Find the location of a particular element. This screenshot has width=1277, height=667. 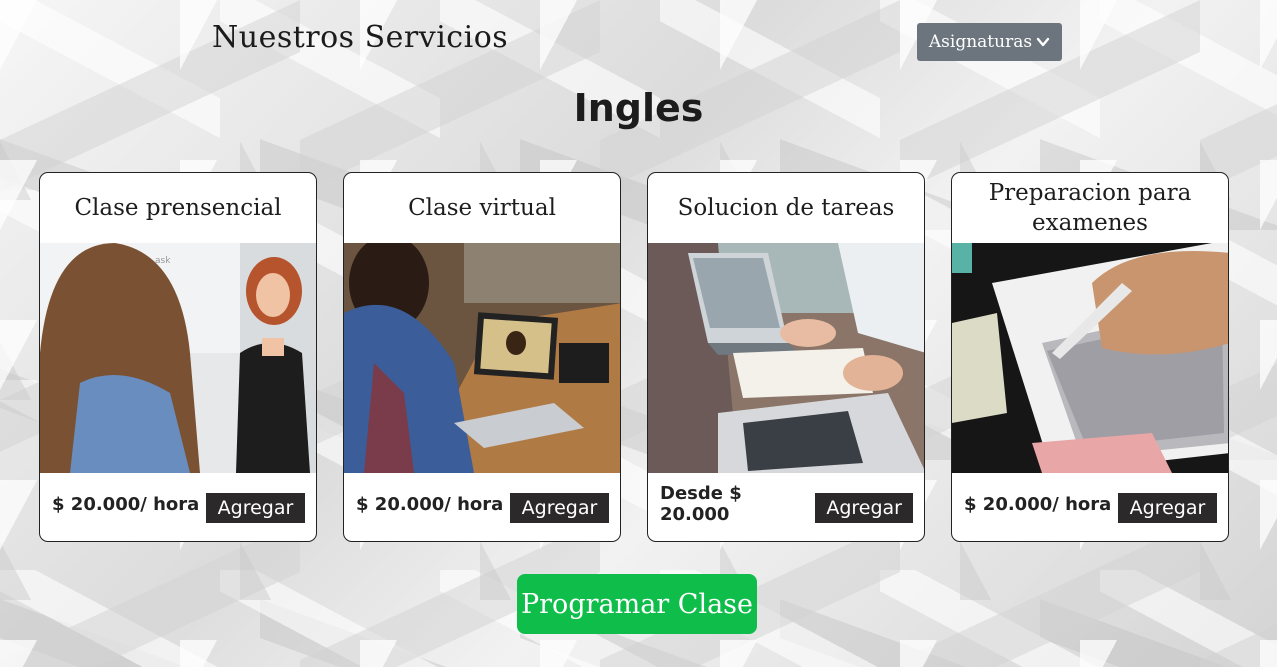

exam-answer-sheet-photo is located at coordinates (1090, 358).